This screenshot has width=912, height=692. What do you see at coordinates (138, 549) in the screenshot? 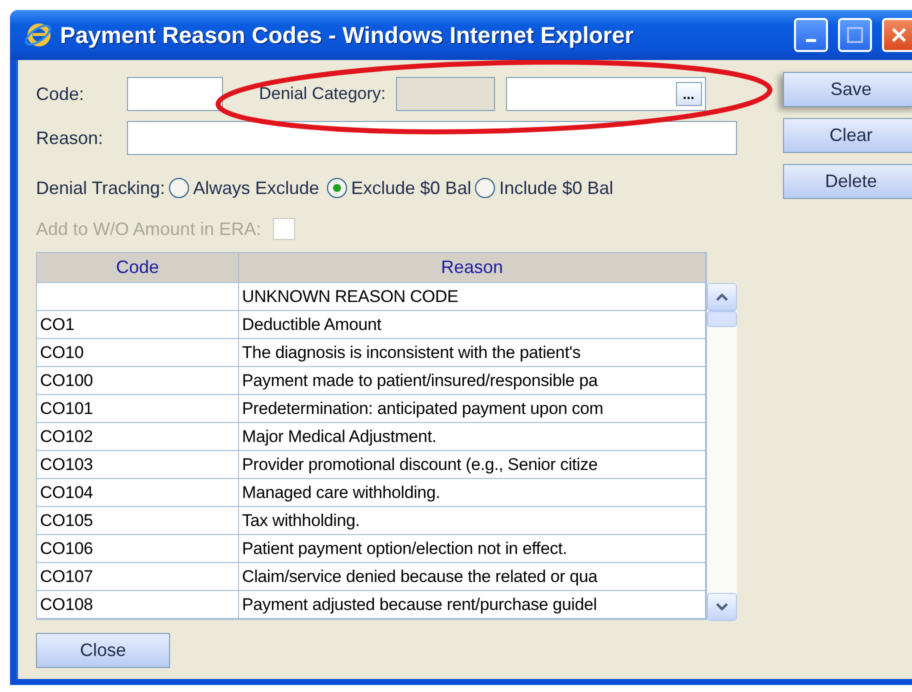
I see `table-cell: CO106` at bounding box center [138, 549].